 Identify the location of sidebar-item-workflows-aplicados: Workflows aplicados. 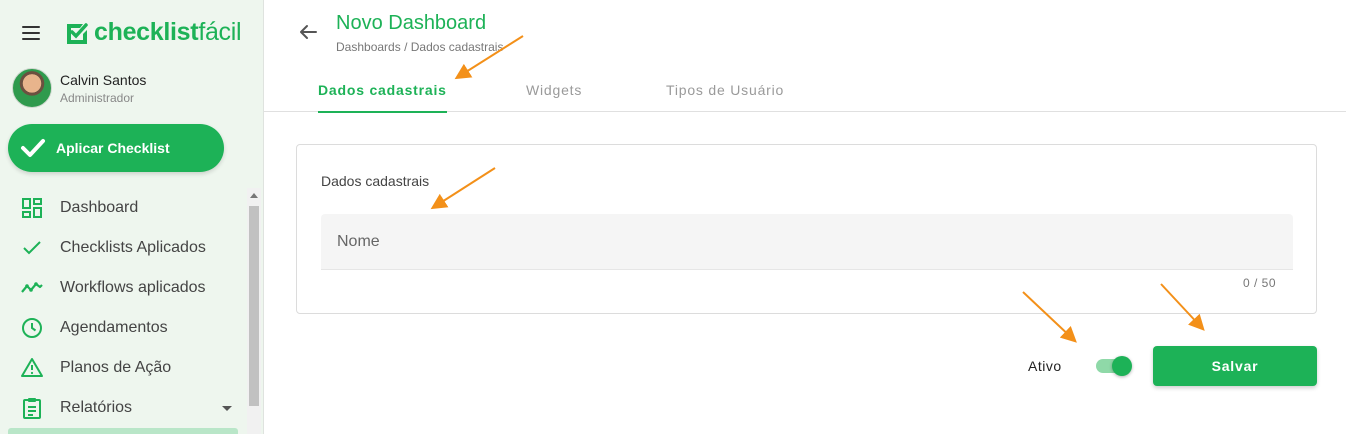
(123, 288).